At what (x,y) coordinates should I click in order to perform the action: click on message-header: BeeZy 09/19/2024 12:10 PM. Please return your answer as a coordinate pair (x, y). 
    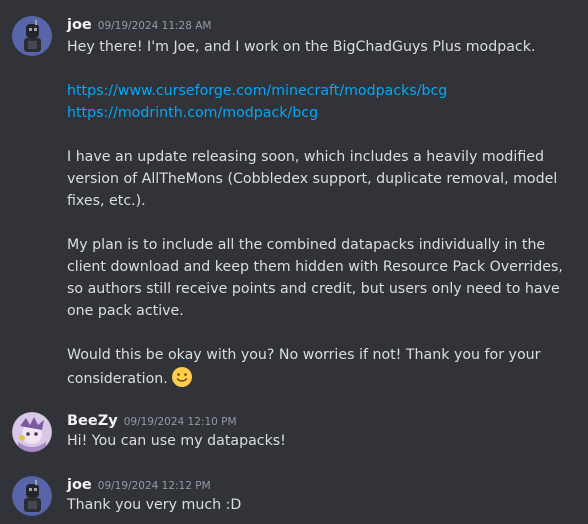
    Looking at the image, I should click on (152, 420).